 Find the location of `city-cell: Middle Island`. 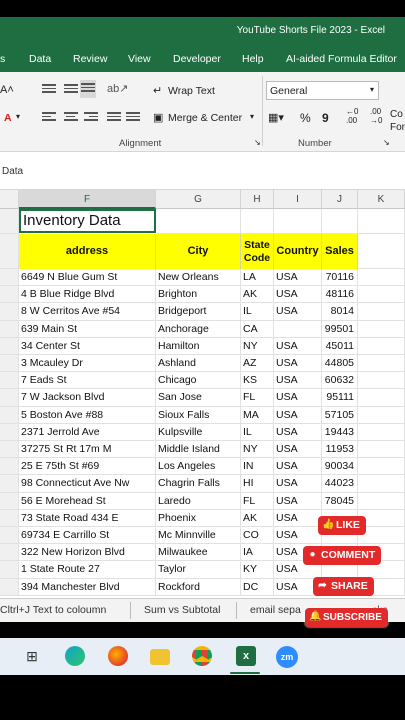

city-cell: Middle Island is located at coordinates (198, 450).